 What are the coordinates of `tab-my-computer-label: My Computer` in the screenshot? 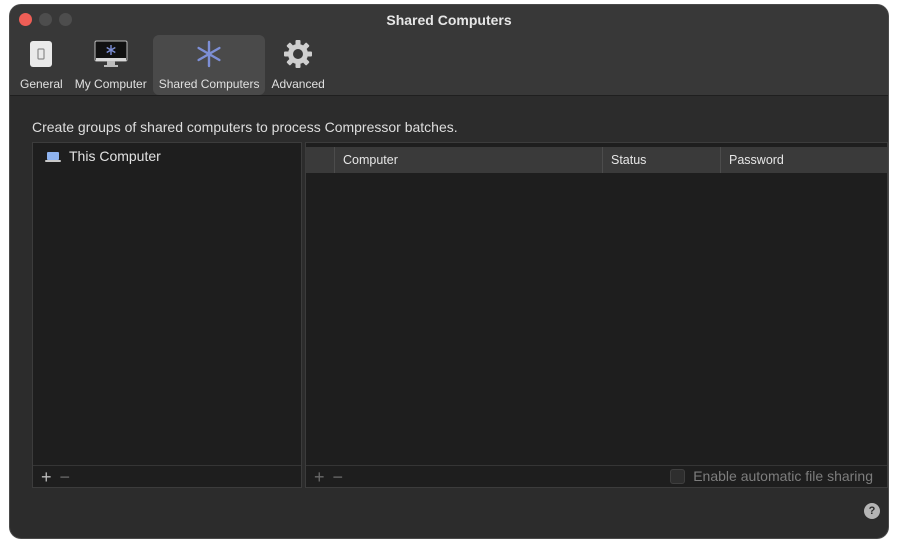 It's located at (110, 84).